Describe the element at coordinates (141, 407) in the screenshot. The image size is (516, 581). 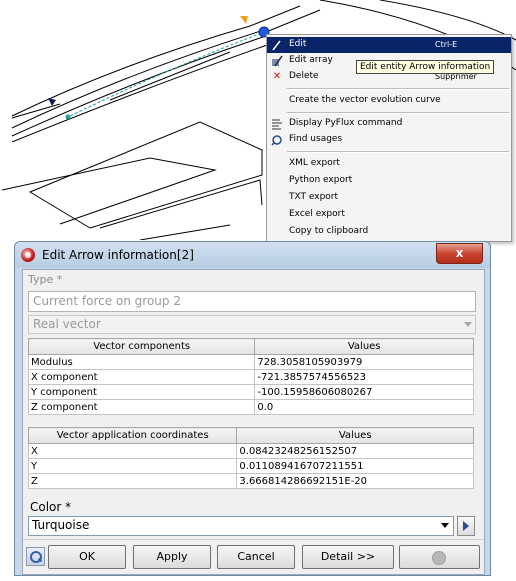
I see `component-name-cell: Z component` at that location.